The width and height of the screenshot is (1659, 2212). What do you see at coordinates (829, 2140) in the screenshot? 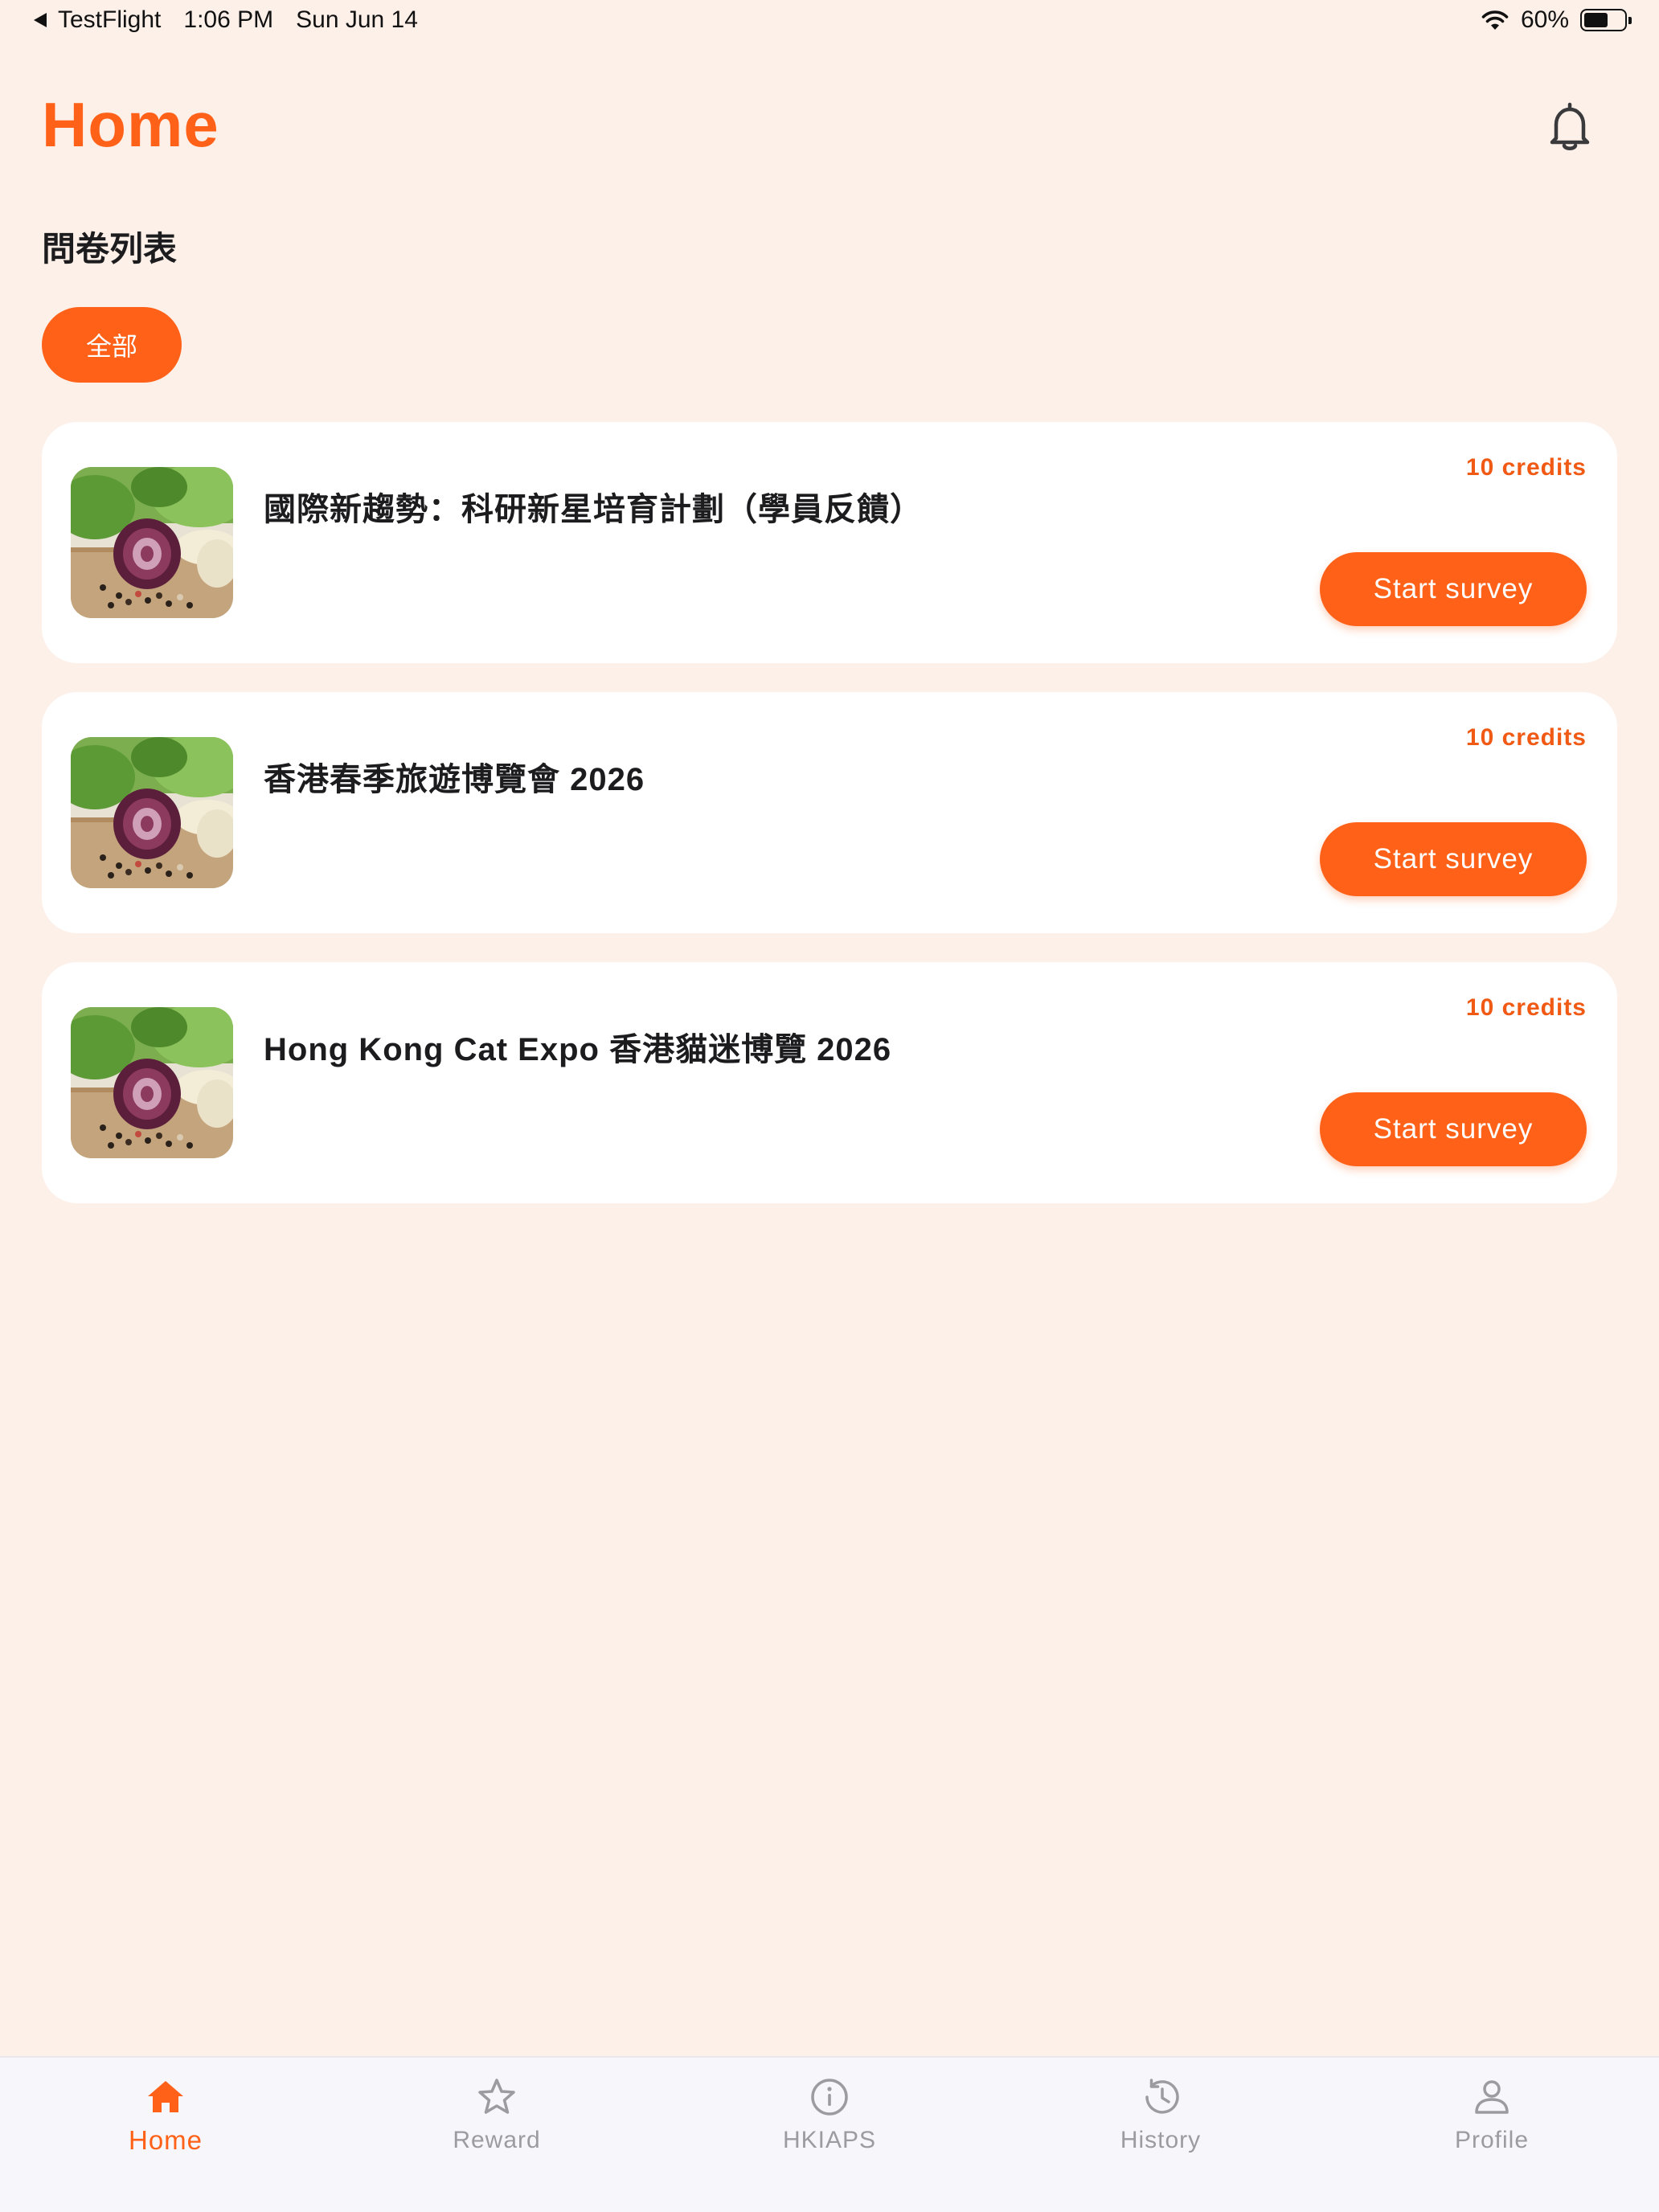
I see `tab-label: HKIAPS` at bounding box center [829, 2140].